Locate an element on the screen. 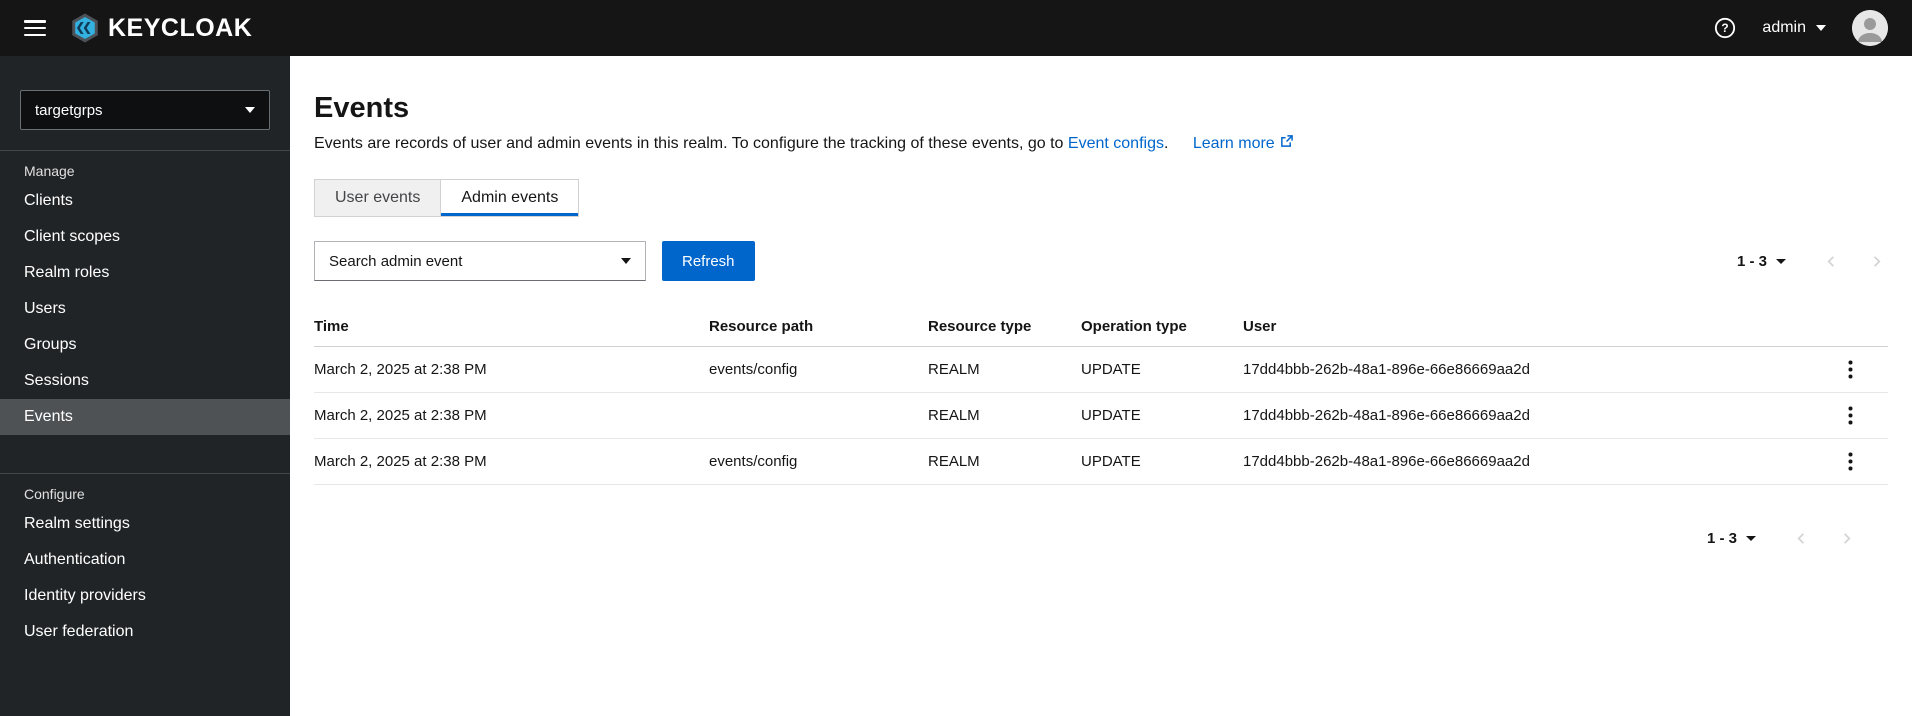  sidebar-item-groups: Groups is located at coordinates (145, 345).